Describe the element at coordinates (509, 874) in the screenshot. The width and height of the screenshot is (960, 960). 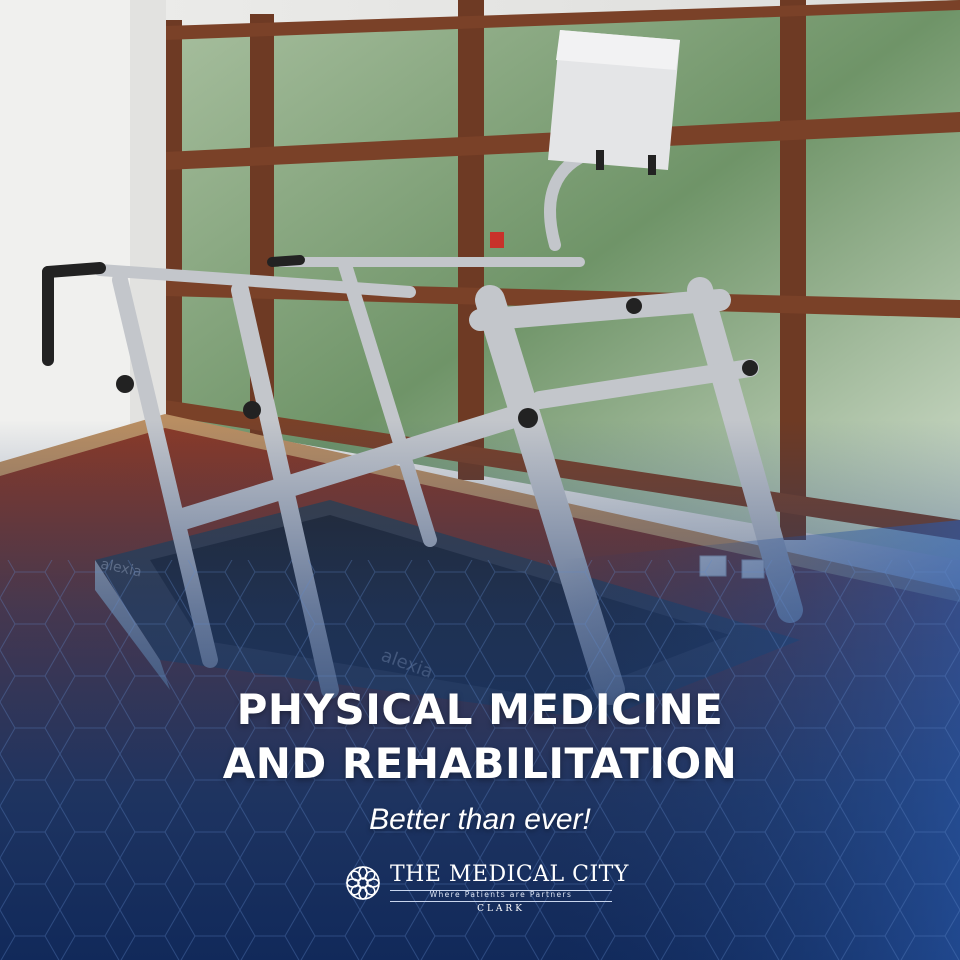
I see `brand-name: THE MEDICAL CITY` at that location.